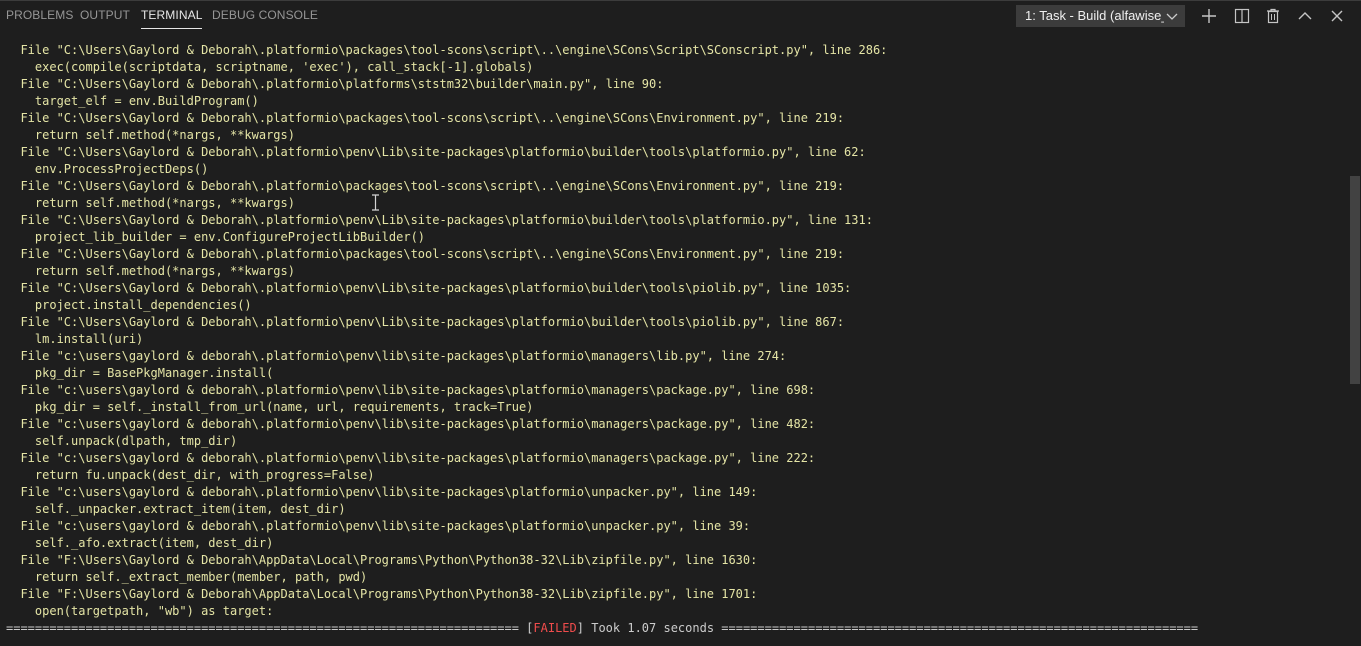 Image resolution: width=1361 pixels, height=646 pixels. I want to click on new-terminal-button, so click(1209, 16).